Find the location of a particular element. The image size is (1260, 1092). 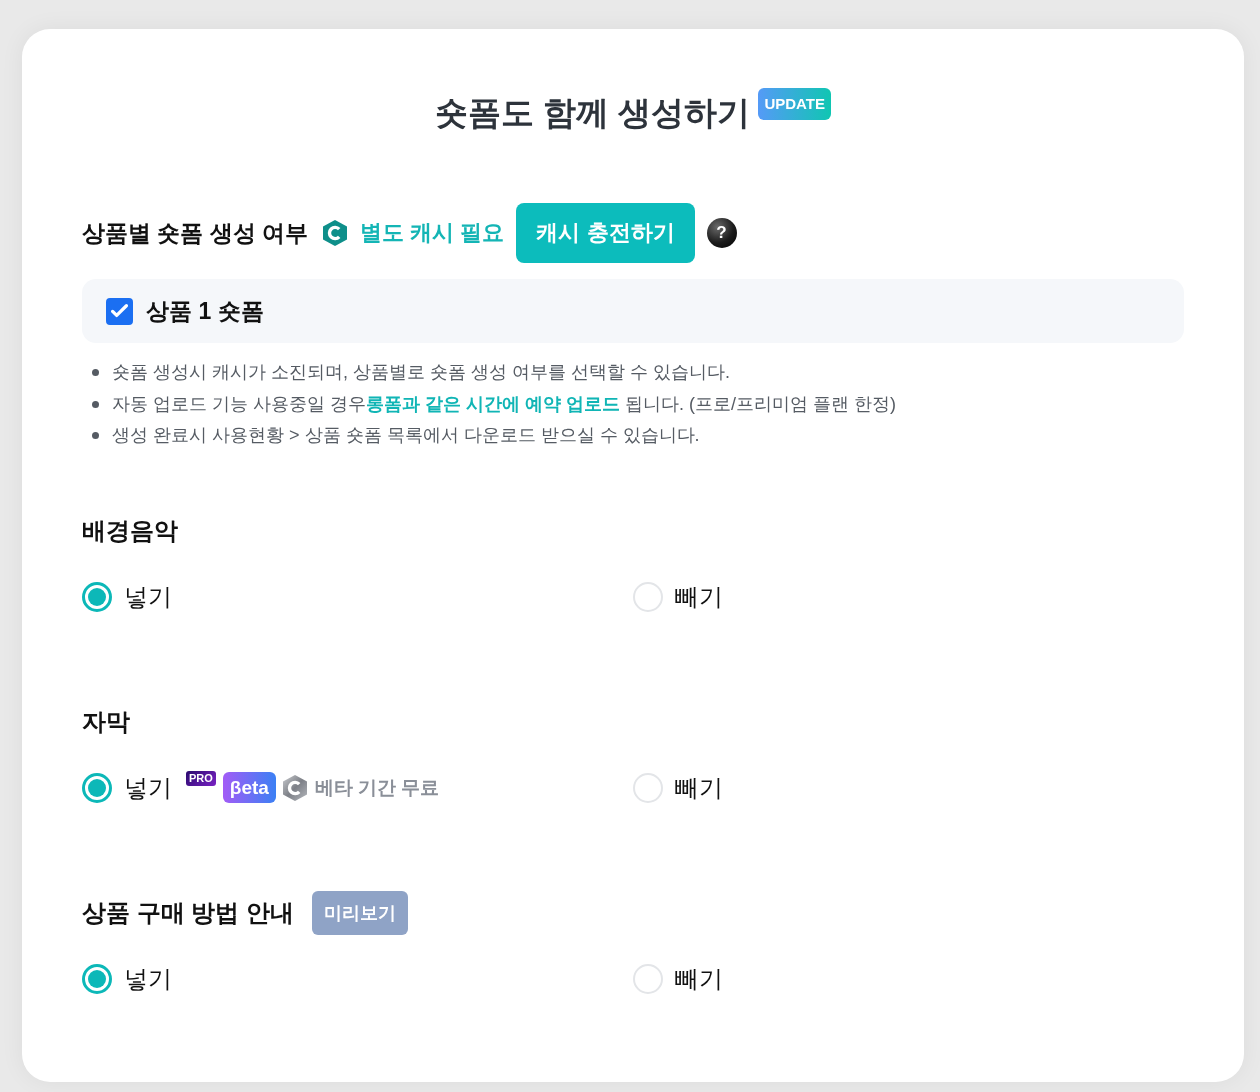

note-text: 숏폼 생성시 캐시가 소진되며, 상품별로 숏폼 생성 여부를 선택할 수 있습니다. is located at coordinates (421, 372).